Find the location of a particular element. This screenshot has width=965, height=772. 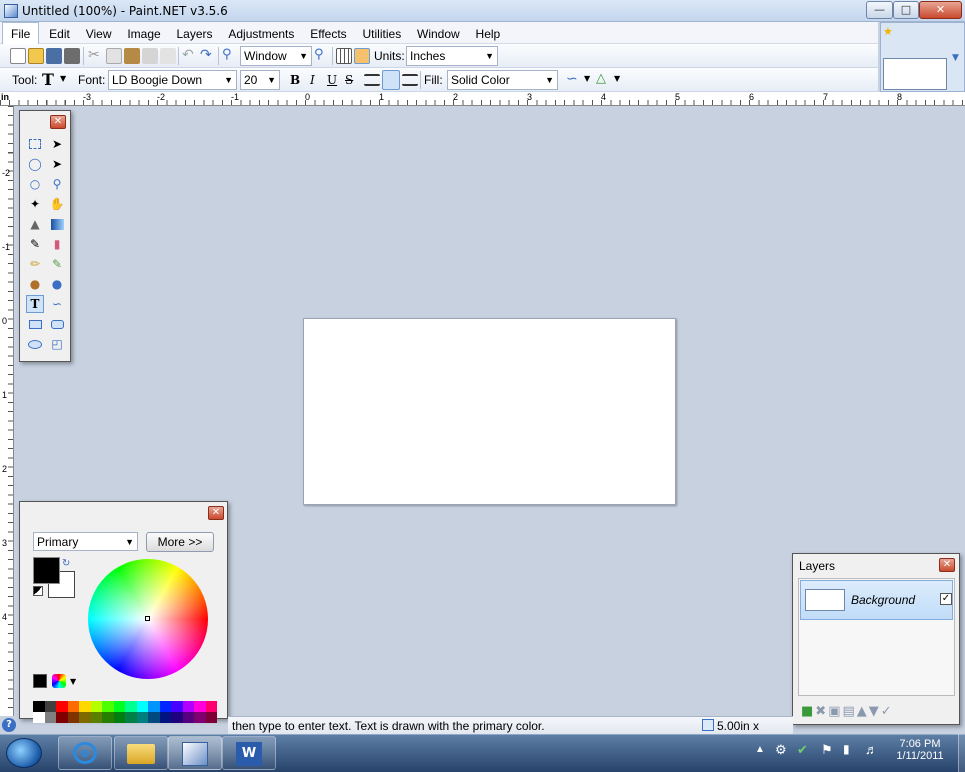

menu-edit: Edit is located at coordinates (59, 34).